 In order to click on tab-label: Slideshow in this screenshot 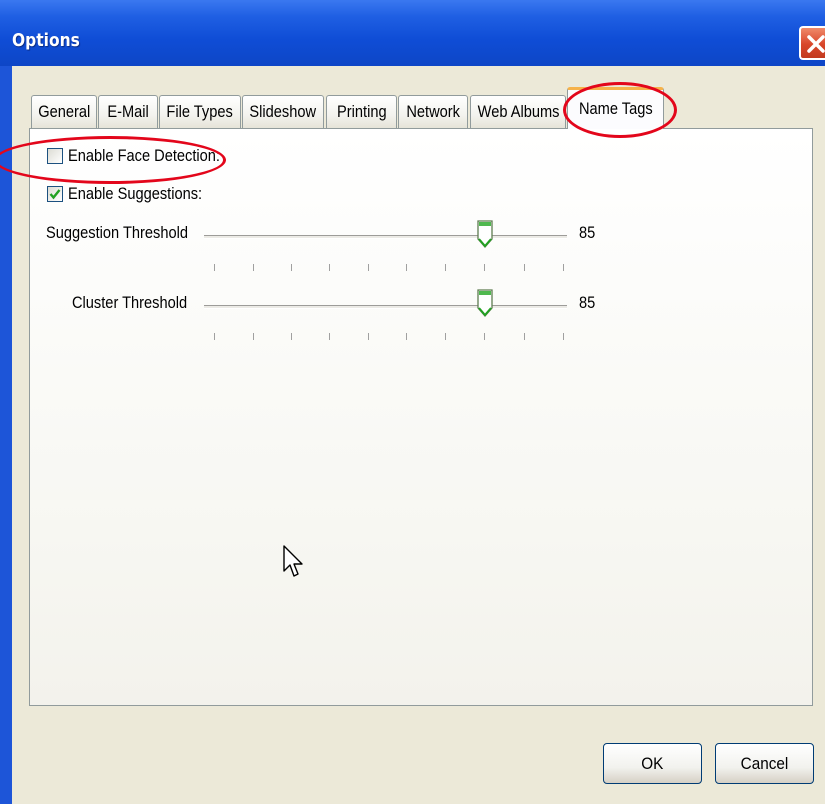, I will do `click(283, 111)`.